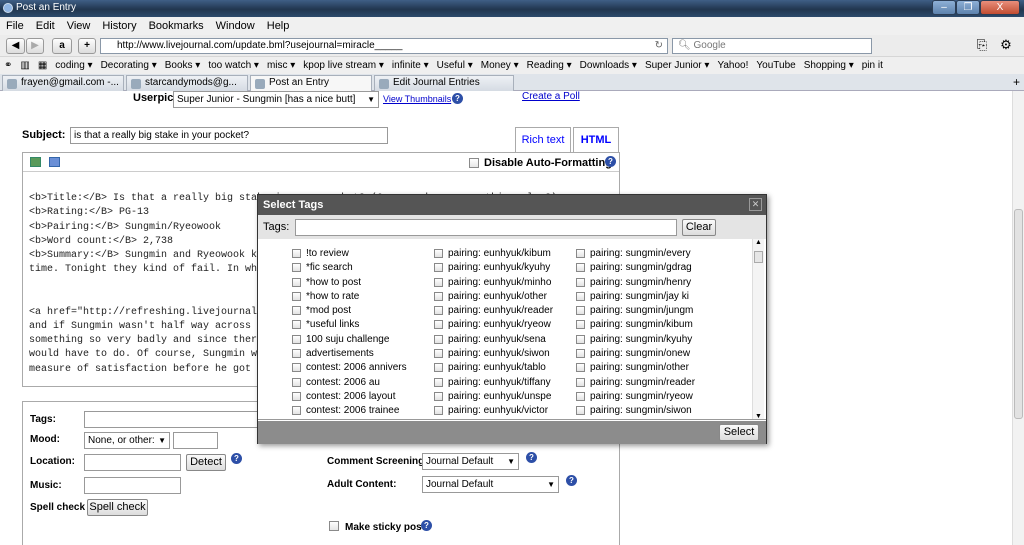 This screenshot has height=545, width=1024. I want to click on music-input, so click(132, 485).